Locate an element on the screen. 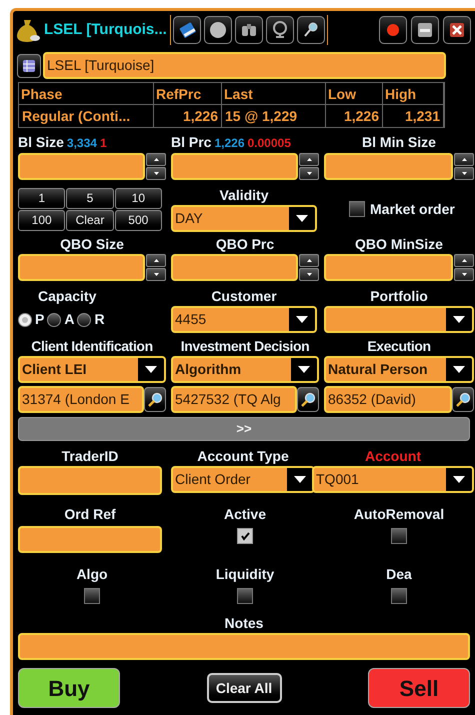 Image resolution: width=475 pixels, height=715 pixels. database-icon is located at coordinates (29, 66).